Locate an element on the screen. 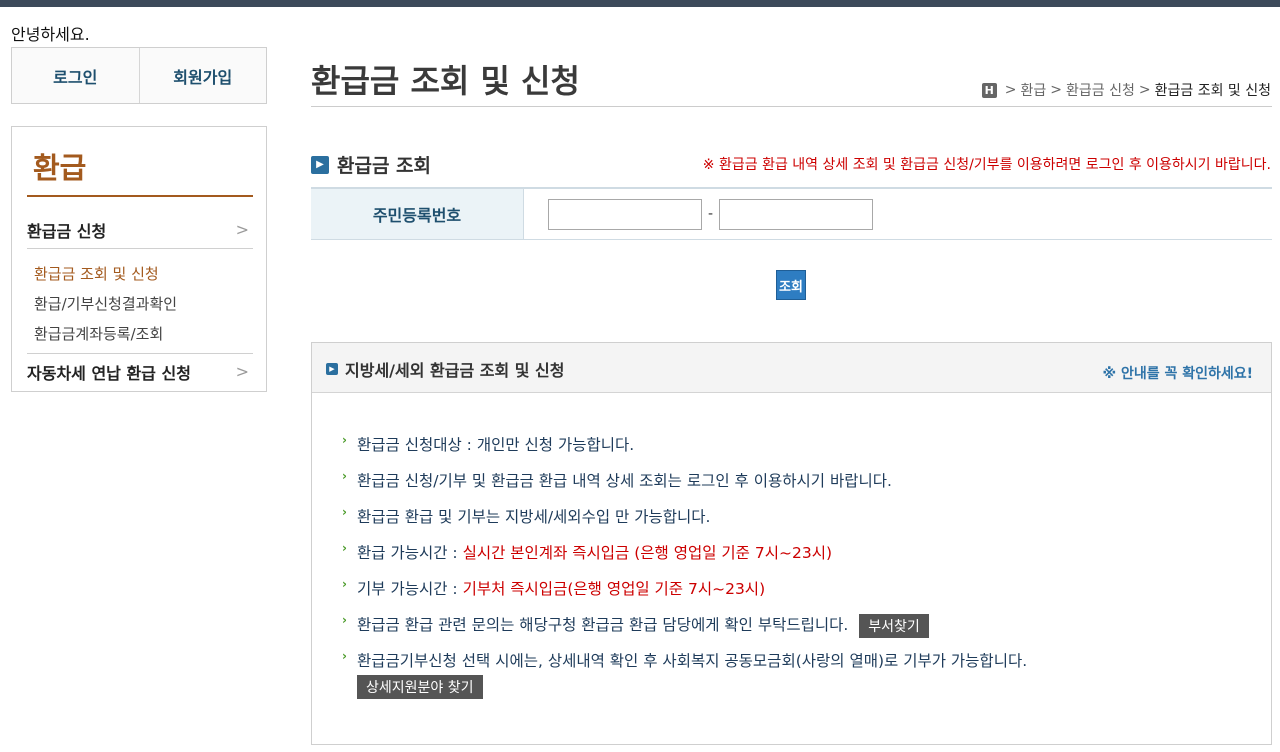 The width and height of the screenshot is (1280, 752). list-item: › 기부 가능시간 : 기부처 즉시입금(은행 영업일 기준 7시~23시) is located at coordinates (684, 595).